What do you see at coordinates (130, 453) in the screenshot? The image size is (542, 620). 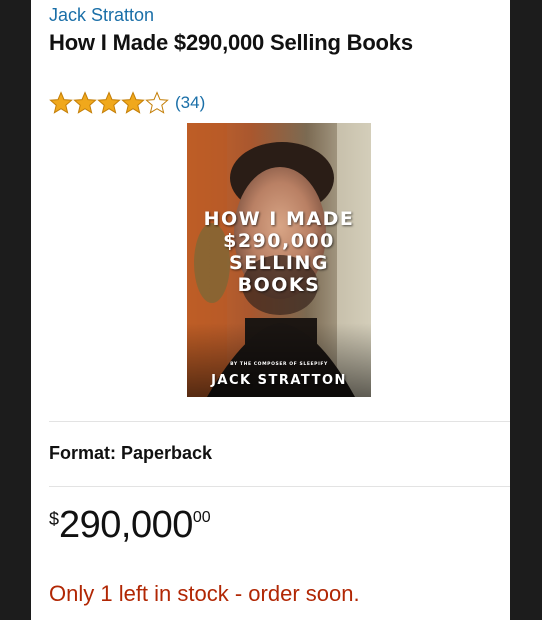 I see `format-label: Format: Paperback` at bounding box center [130, 453].